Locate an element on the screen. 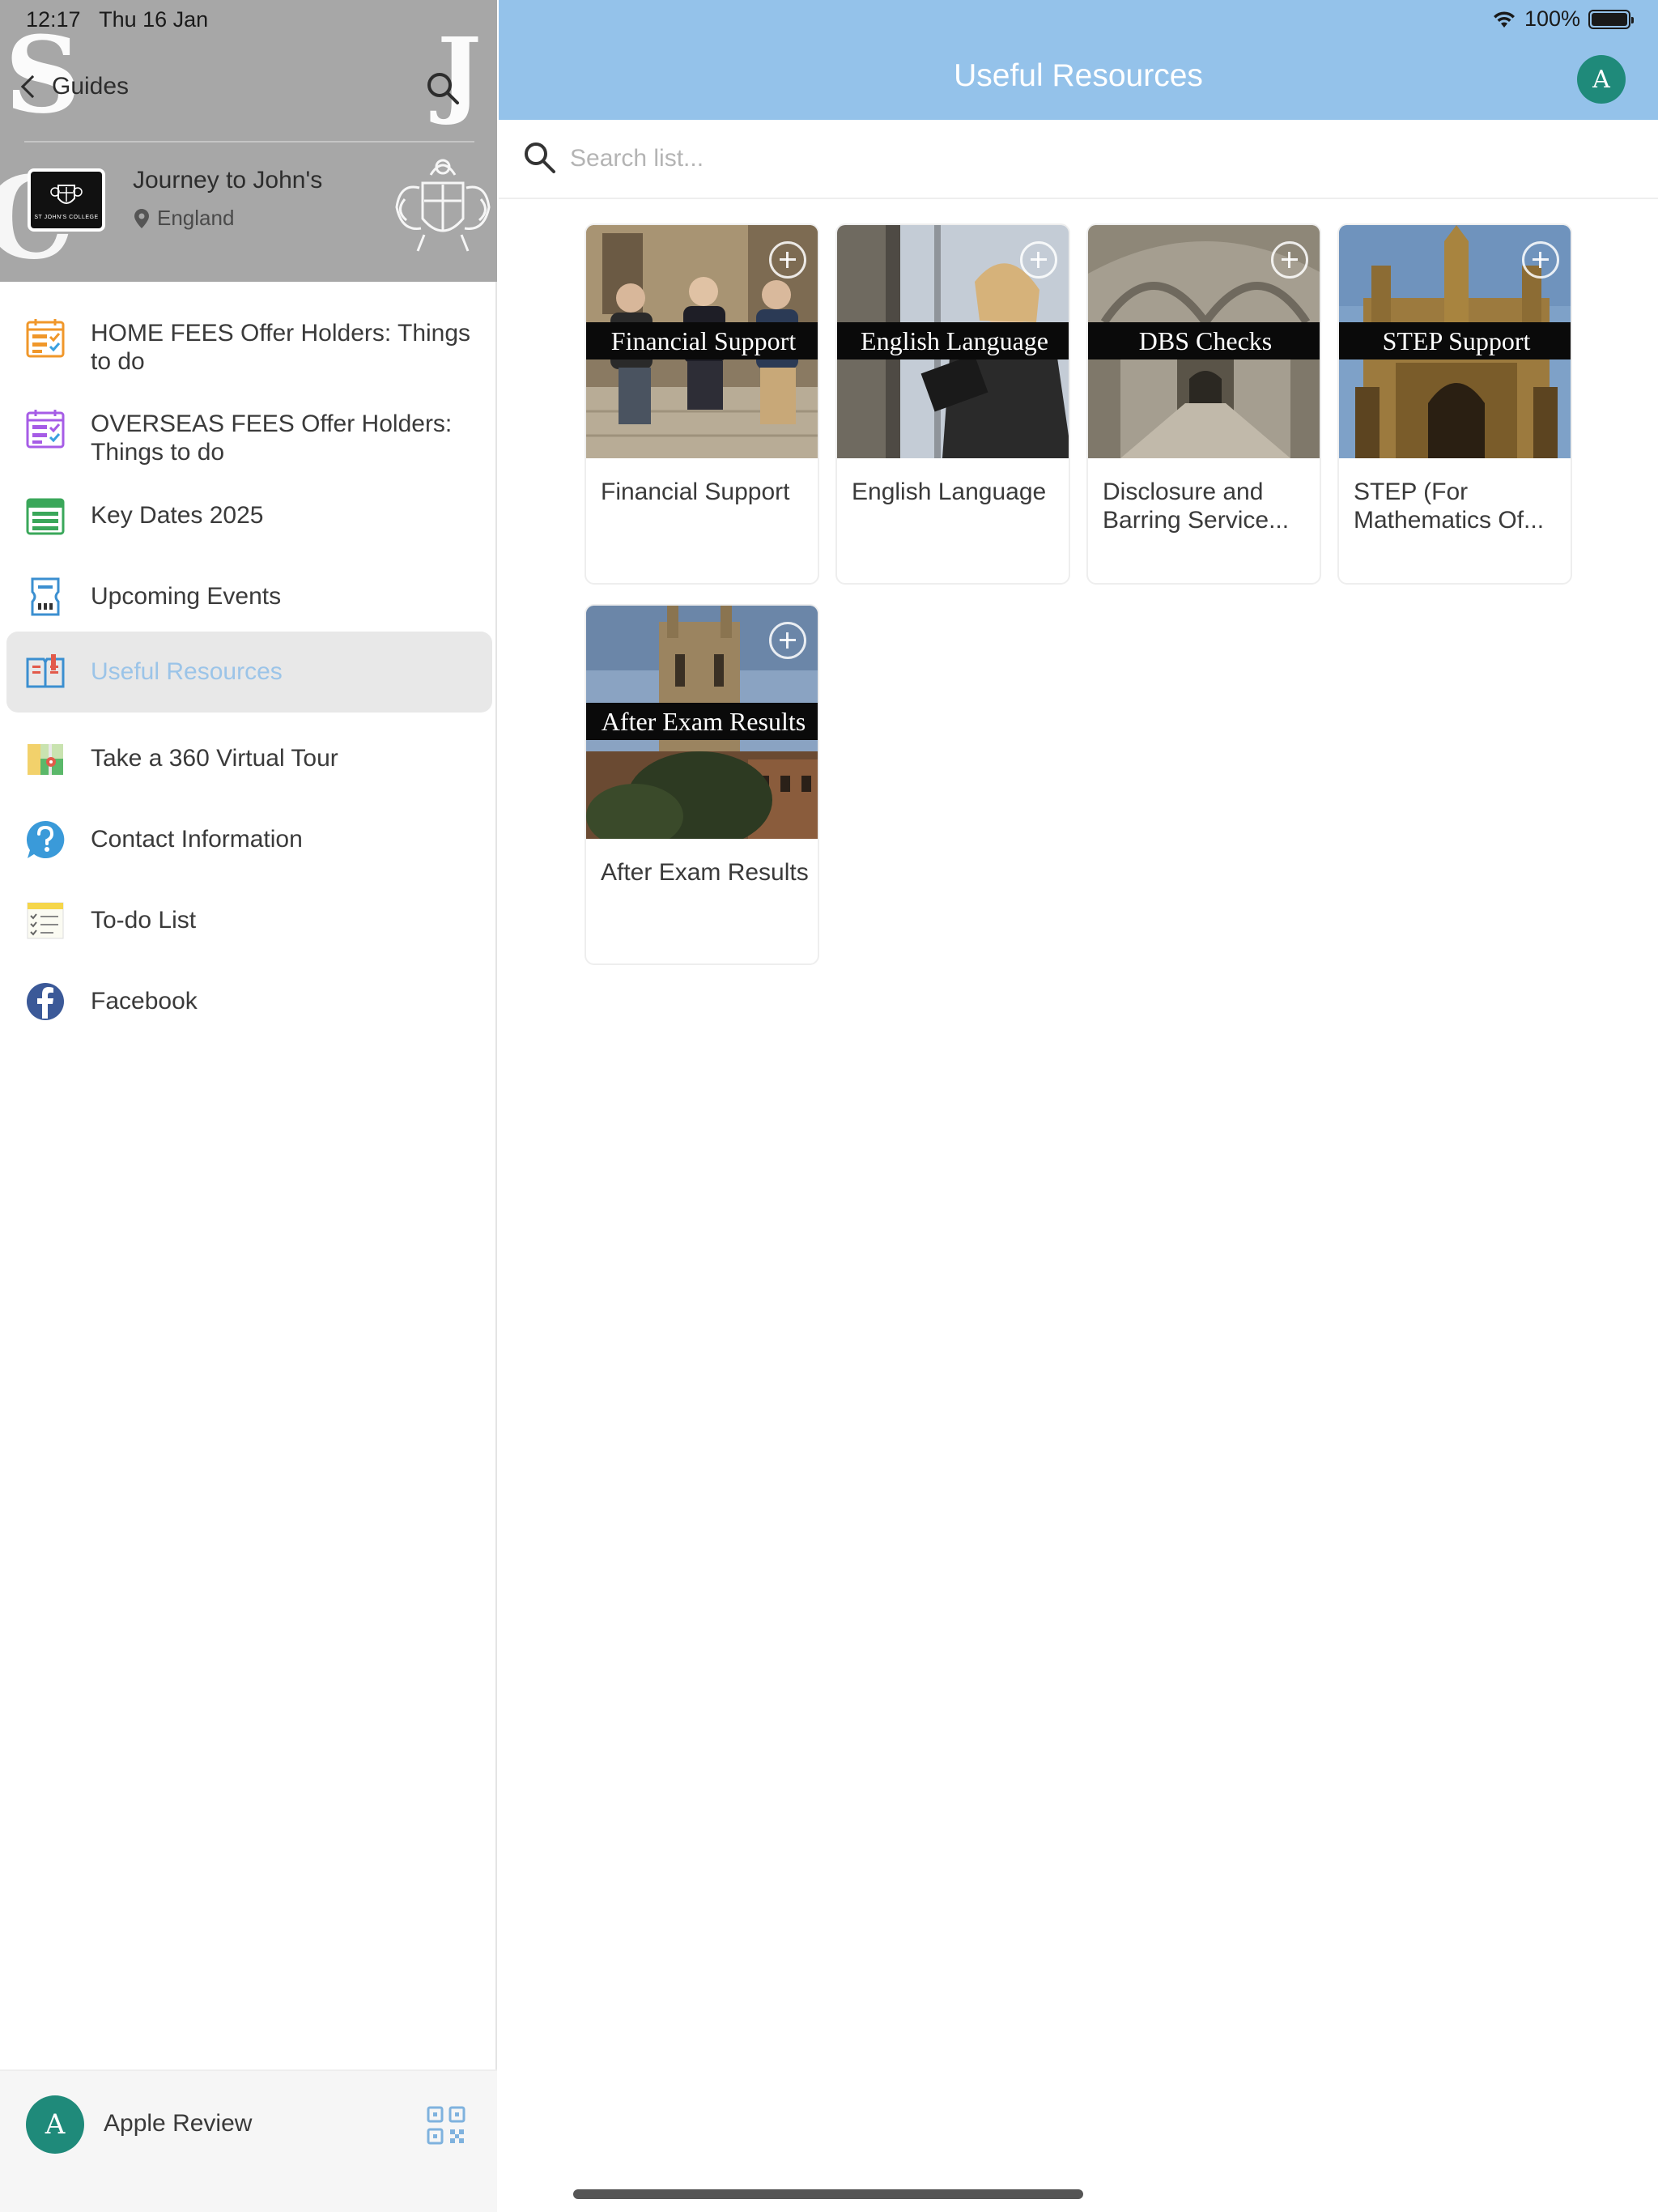 The width and height of the screenshot is (1658, 2212). home-indicator is located at coordinates (828, 2194).